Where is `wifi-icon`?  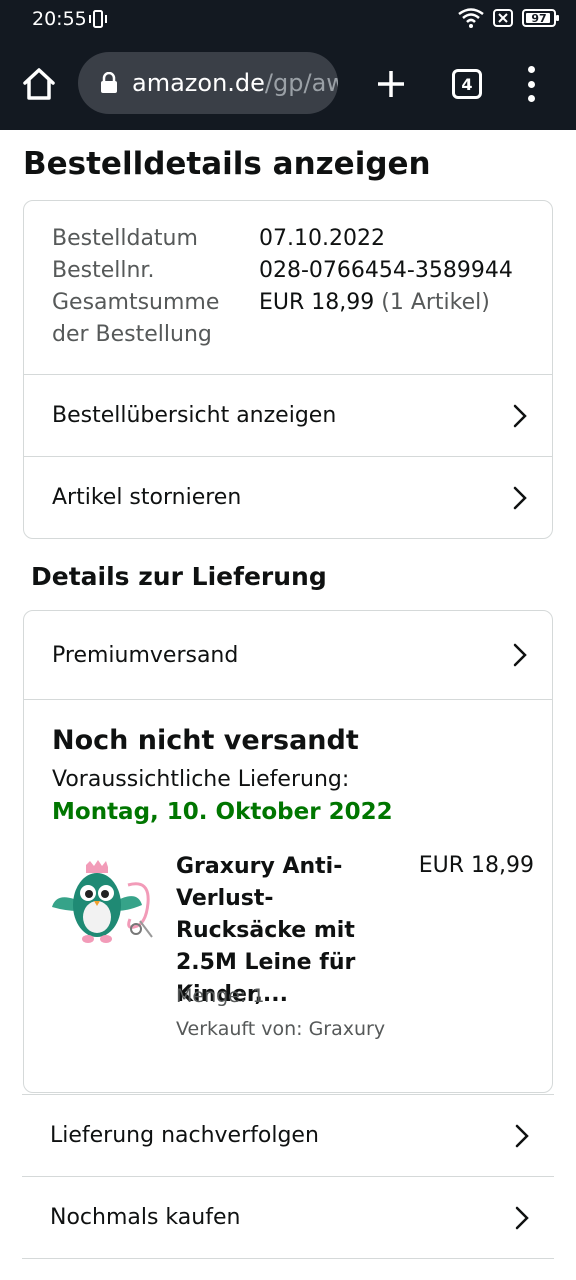 wifi-icon is located at coordinates (471, 18).